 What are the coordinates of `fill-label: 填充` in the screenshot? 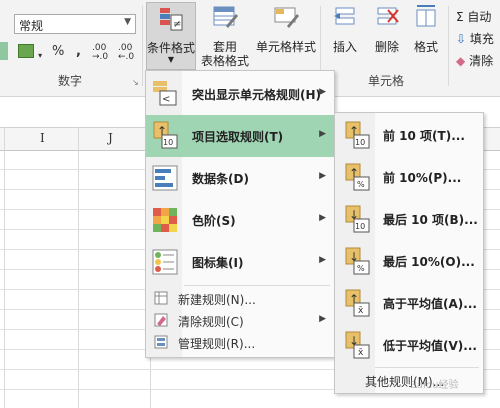 It's located at (481, 39).